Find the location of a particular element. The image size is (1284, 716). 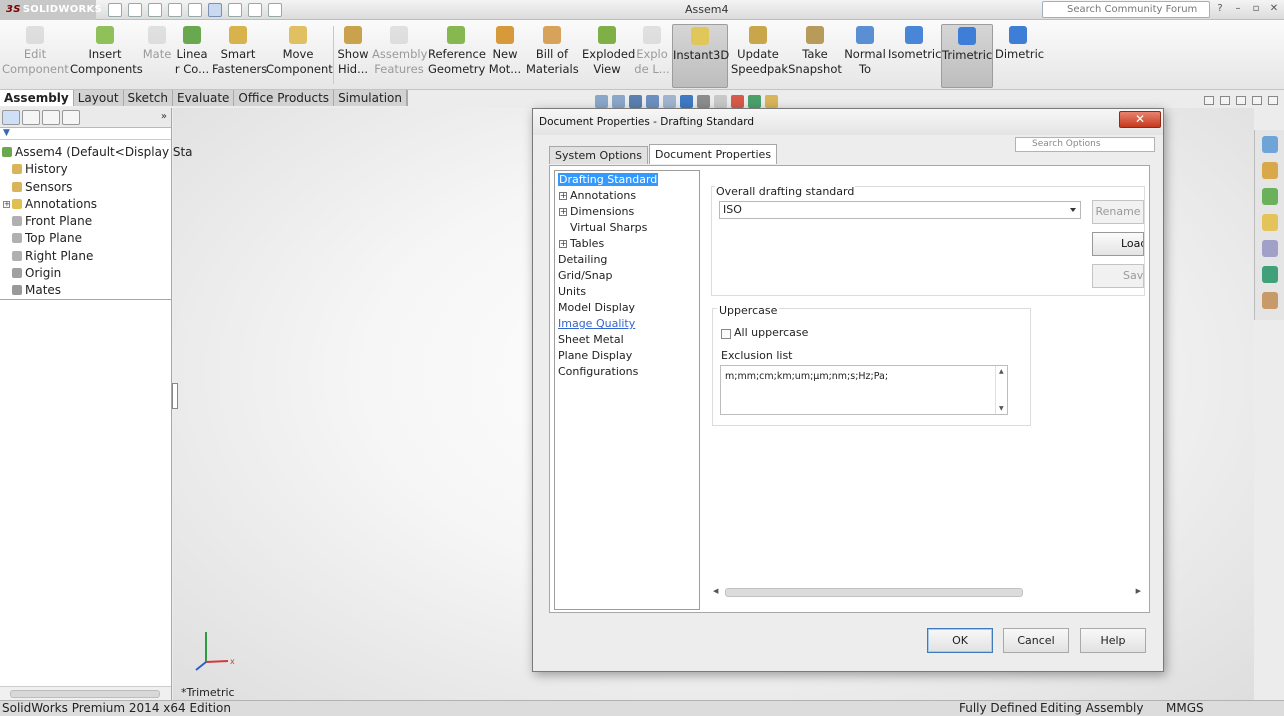

smart-fasteners-button: Smart Fasteners is located at coordinates (239, 56).